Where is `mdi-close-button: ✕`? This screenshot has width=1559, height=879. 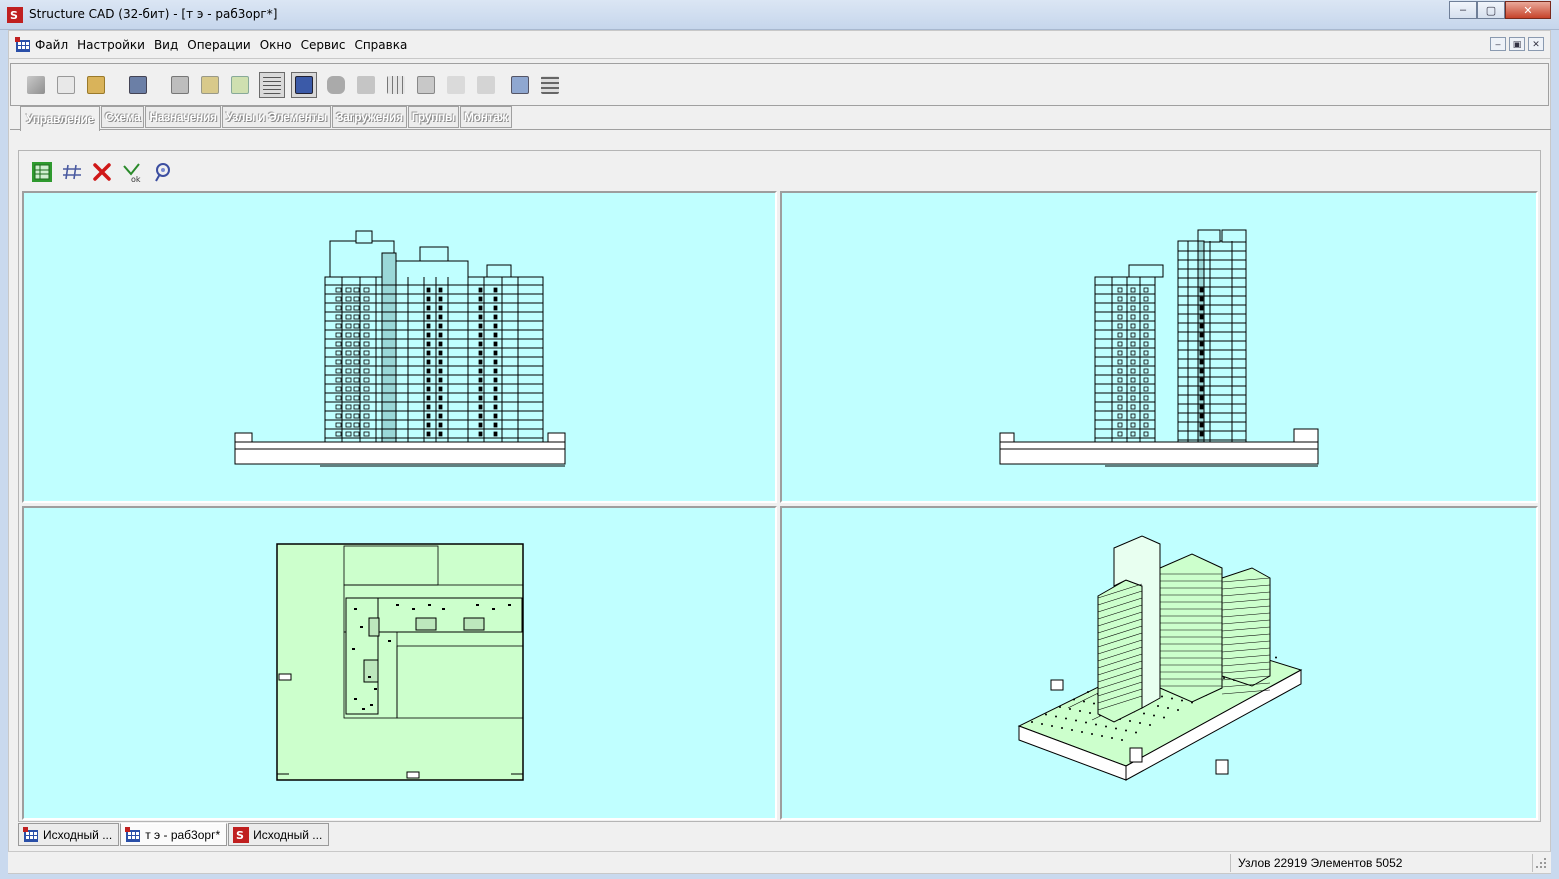
mdi-close-button: ✕ is located at coordinates (1536, 44).